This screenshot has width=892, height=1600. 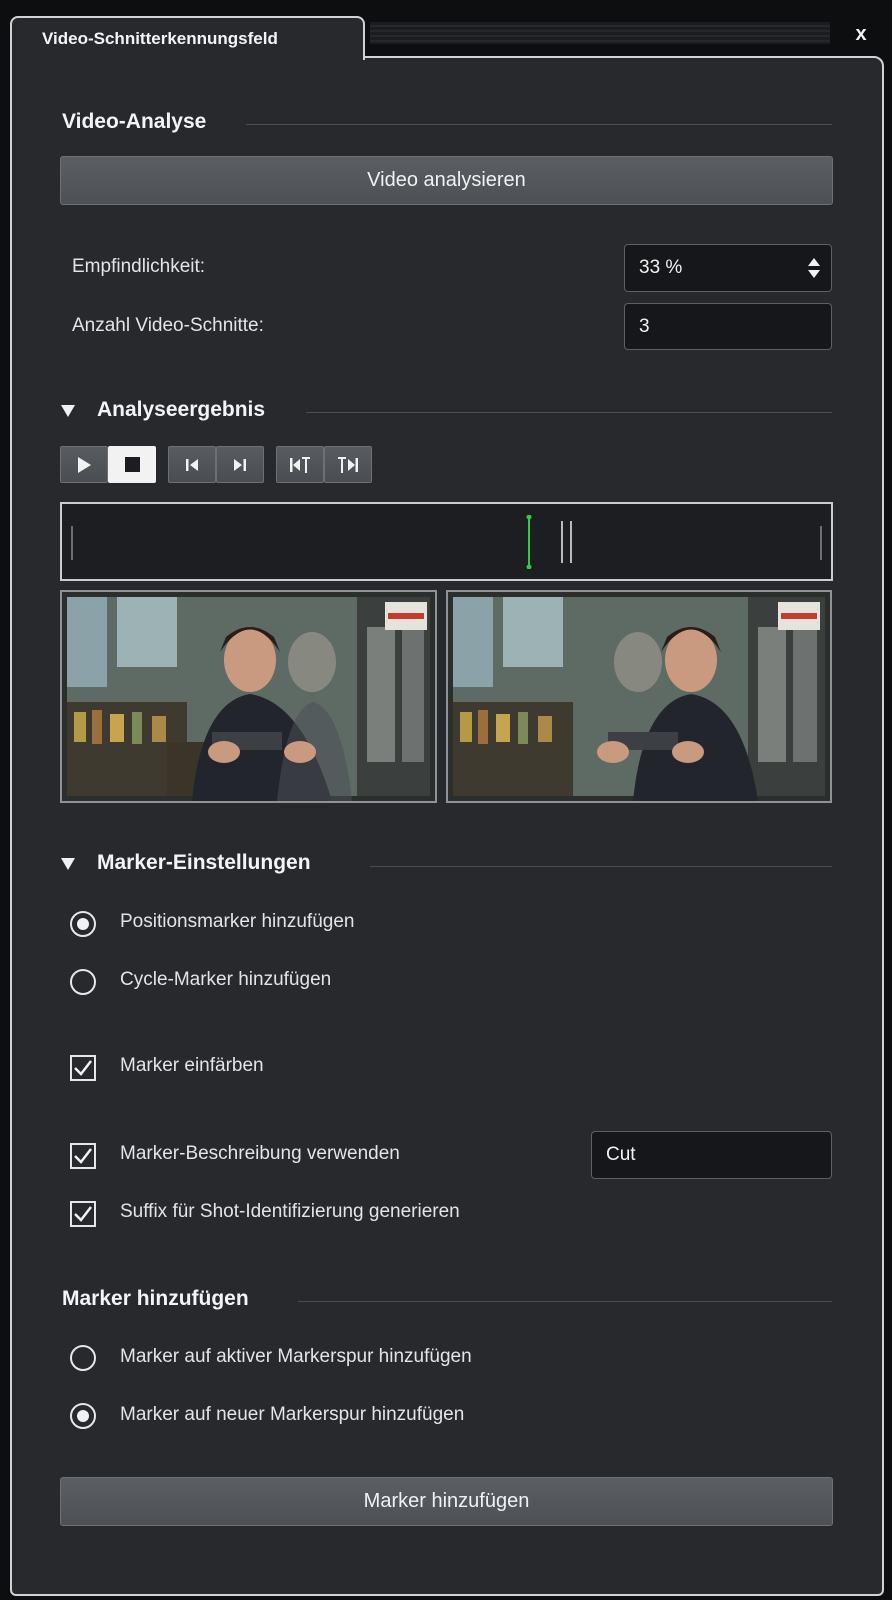 What do you see at coordinates (711, 1155) in the screenshot?
I see `marker-description-input: Cut` at bounding box center [711, 1155].